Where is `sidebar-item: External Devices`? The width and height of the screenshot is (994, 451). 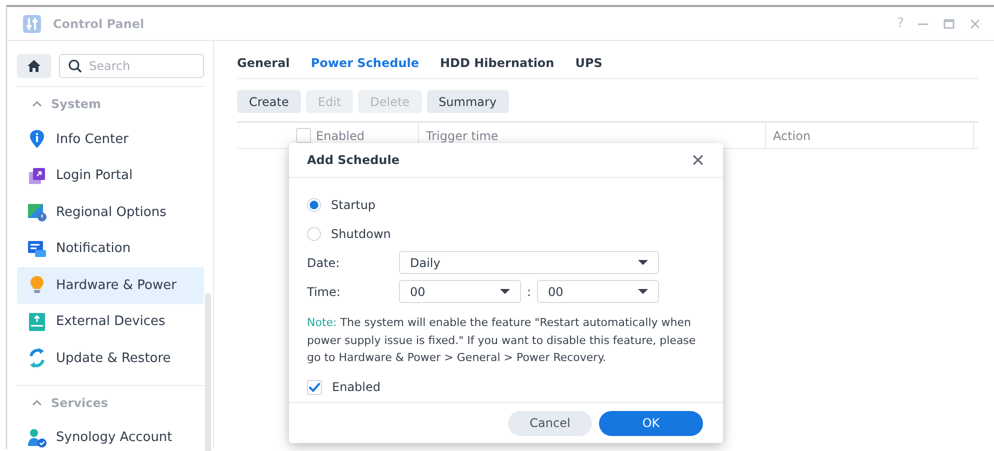 sidebar-item: External Devices is located at coordinates (110, 322).